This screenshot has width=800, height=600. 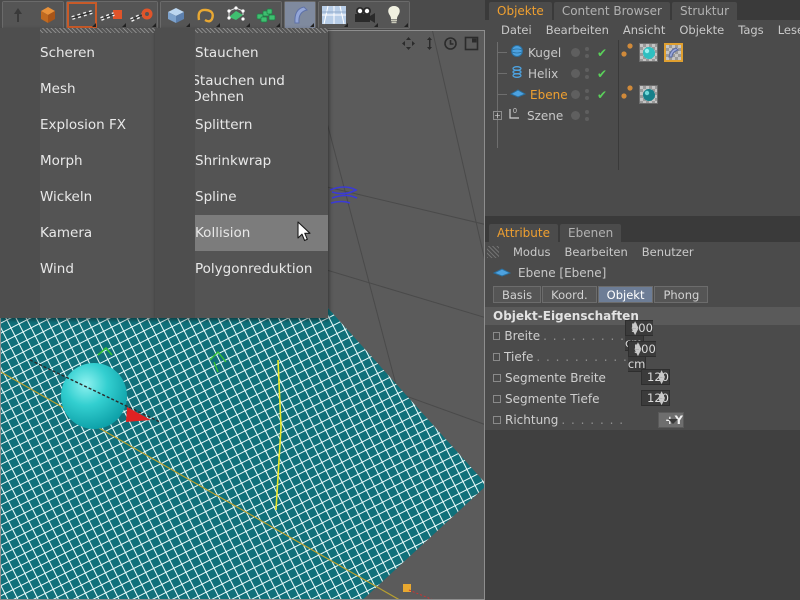 What do you see at coordinates (57, 269) in the screenshot?
I see `menu-label: Wind` at bounding box center [57, 269].